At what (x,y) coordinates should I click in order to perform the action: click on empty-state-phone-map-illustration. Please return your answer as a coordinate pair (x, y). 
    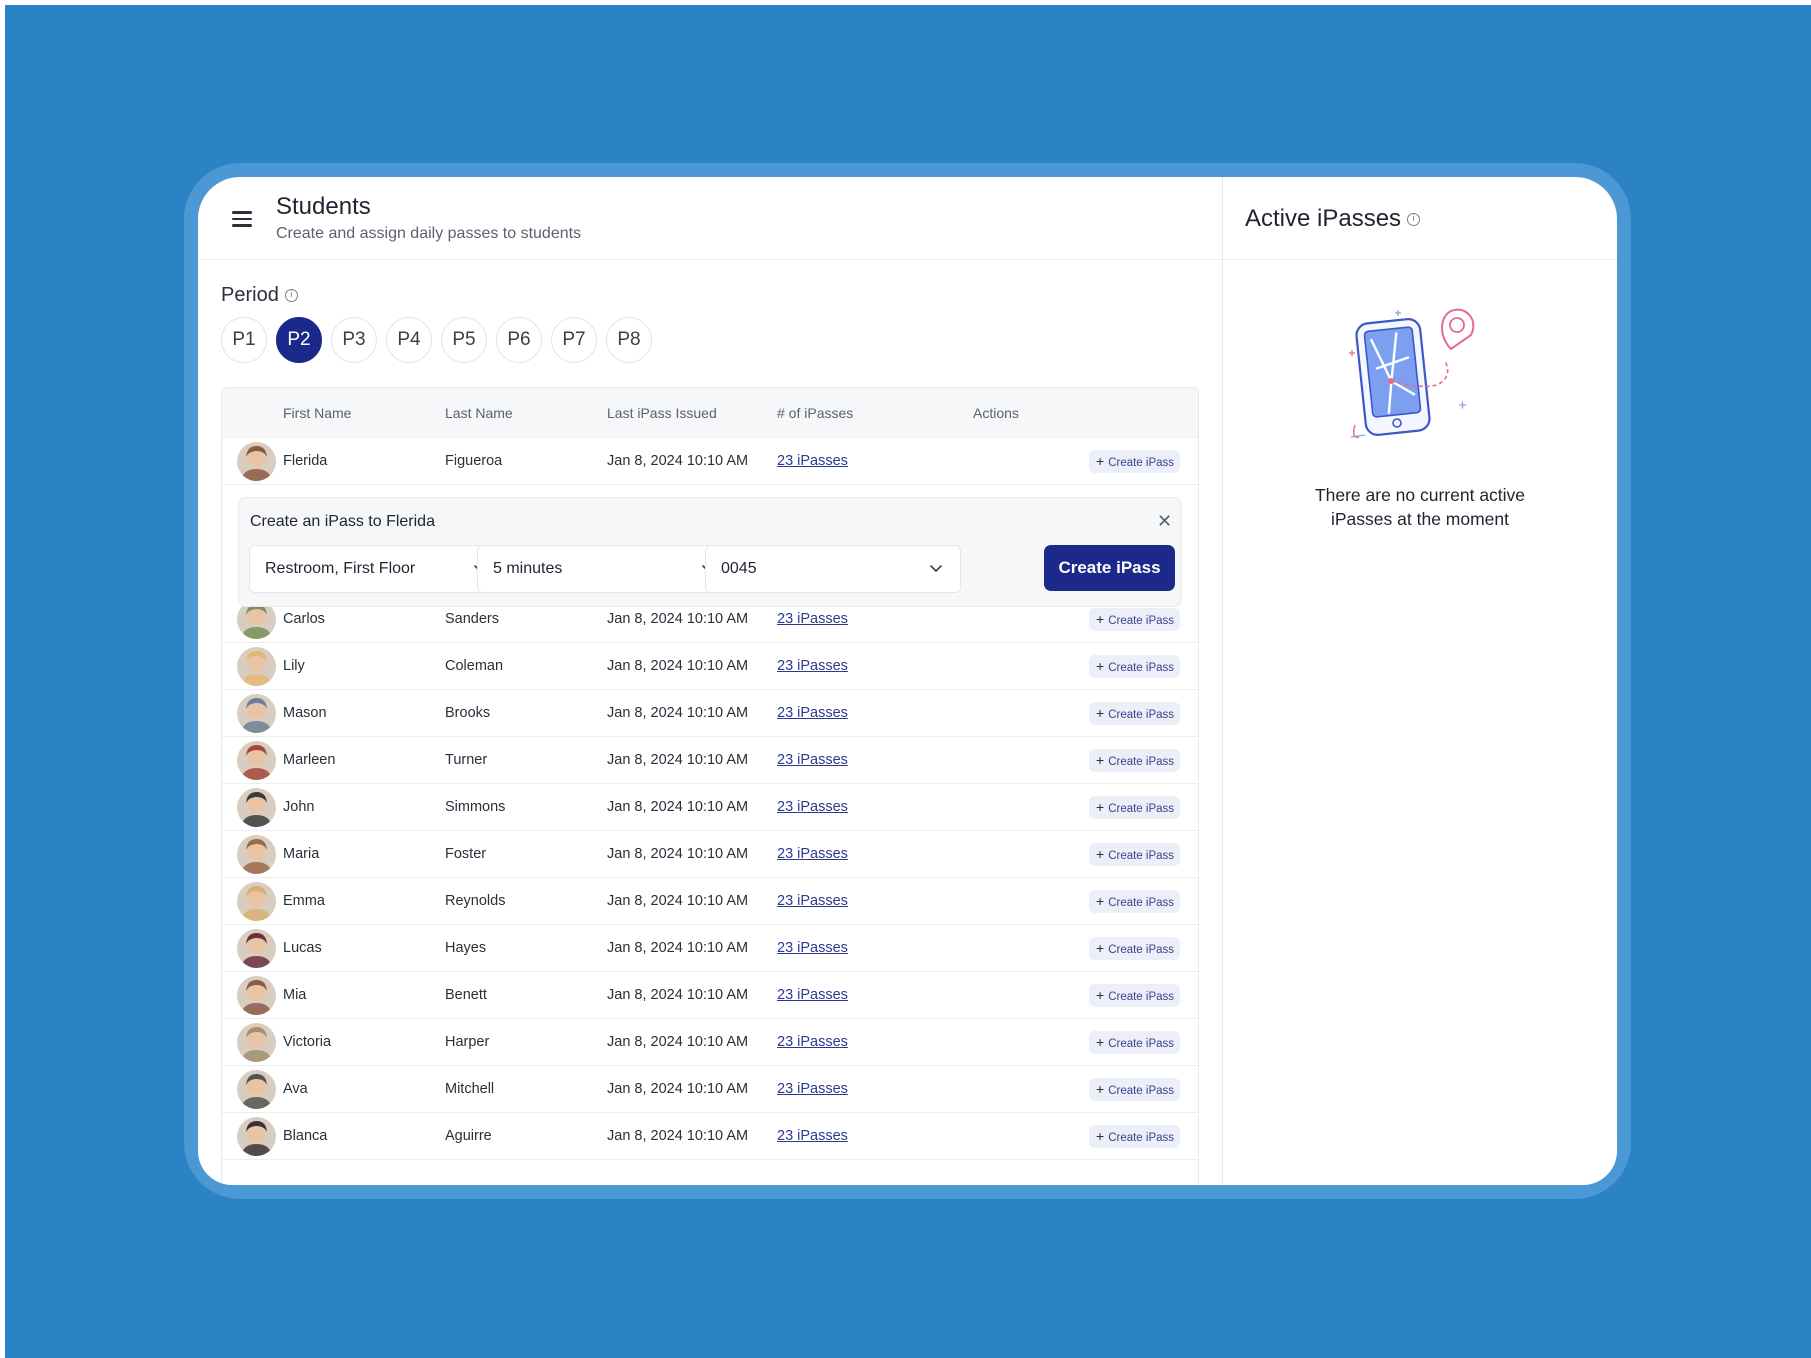
    Looking at the image, I should click on (1412, 373).